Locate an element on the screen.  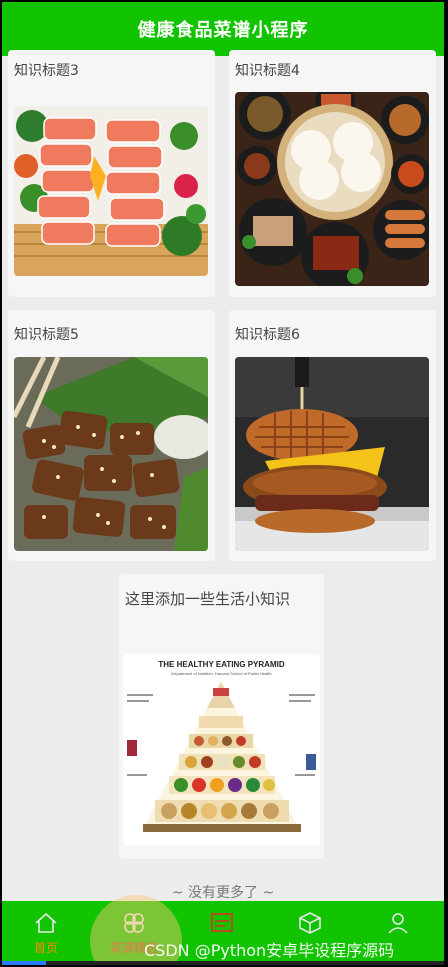
card-title: 知识标题6 is located at coordinates (267, 335).